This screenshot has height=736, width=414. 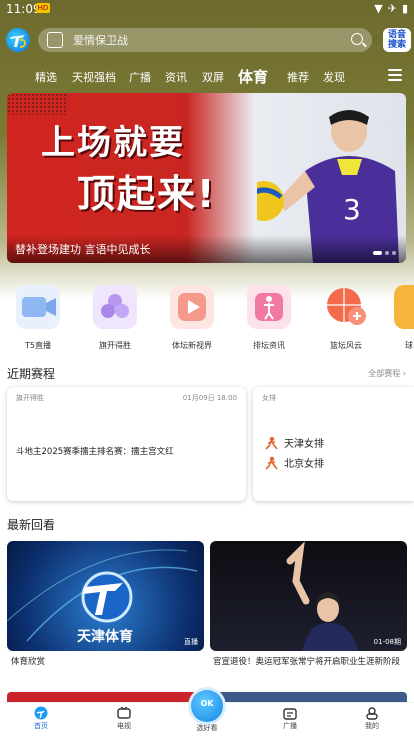 I want to click on tab-news: 资讯, so click(x=176, y=77).